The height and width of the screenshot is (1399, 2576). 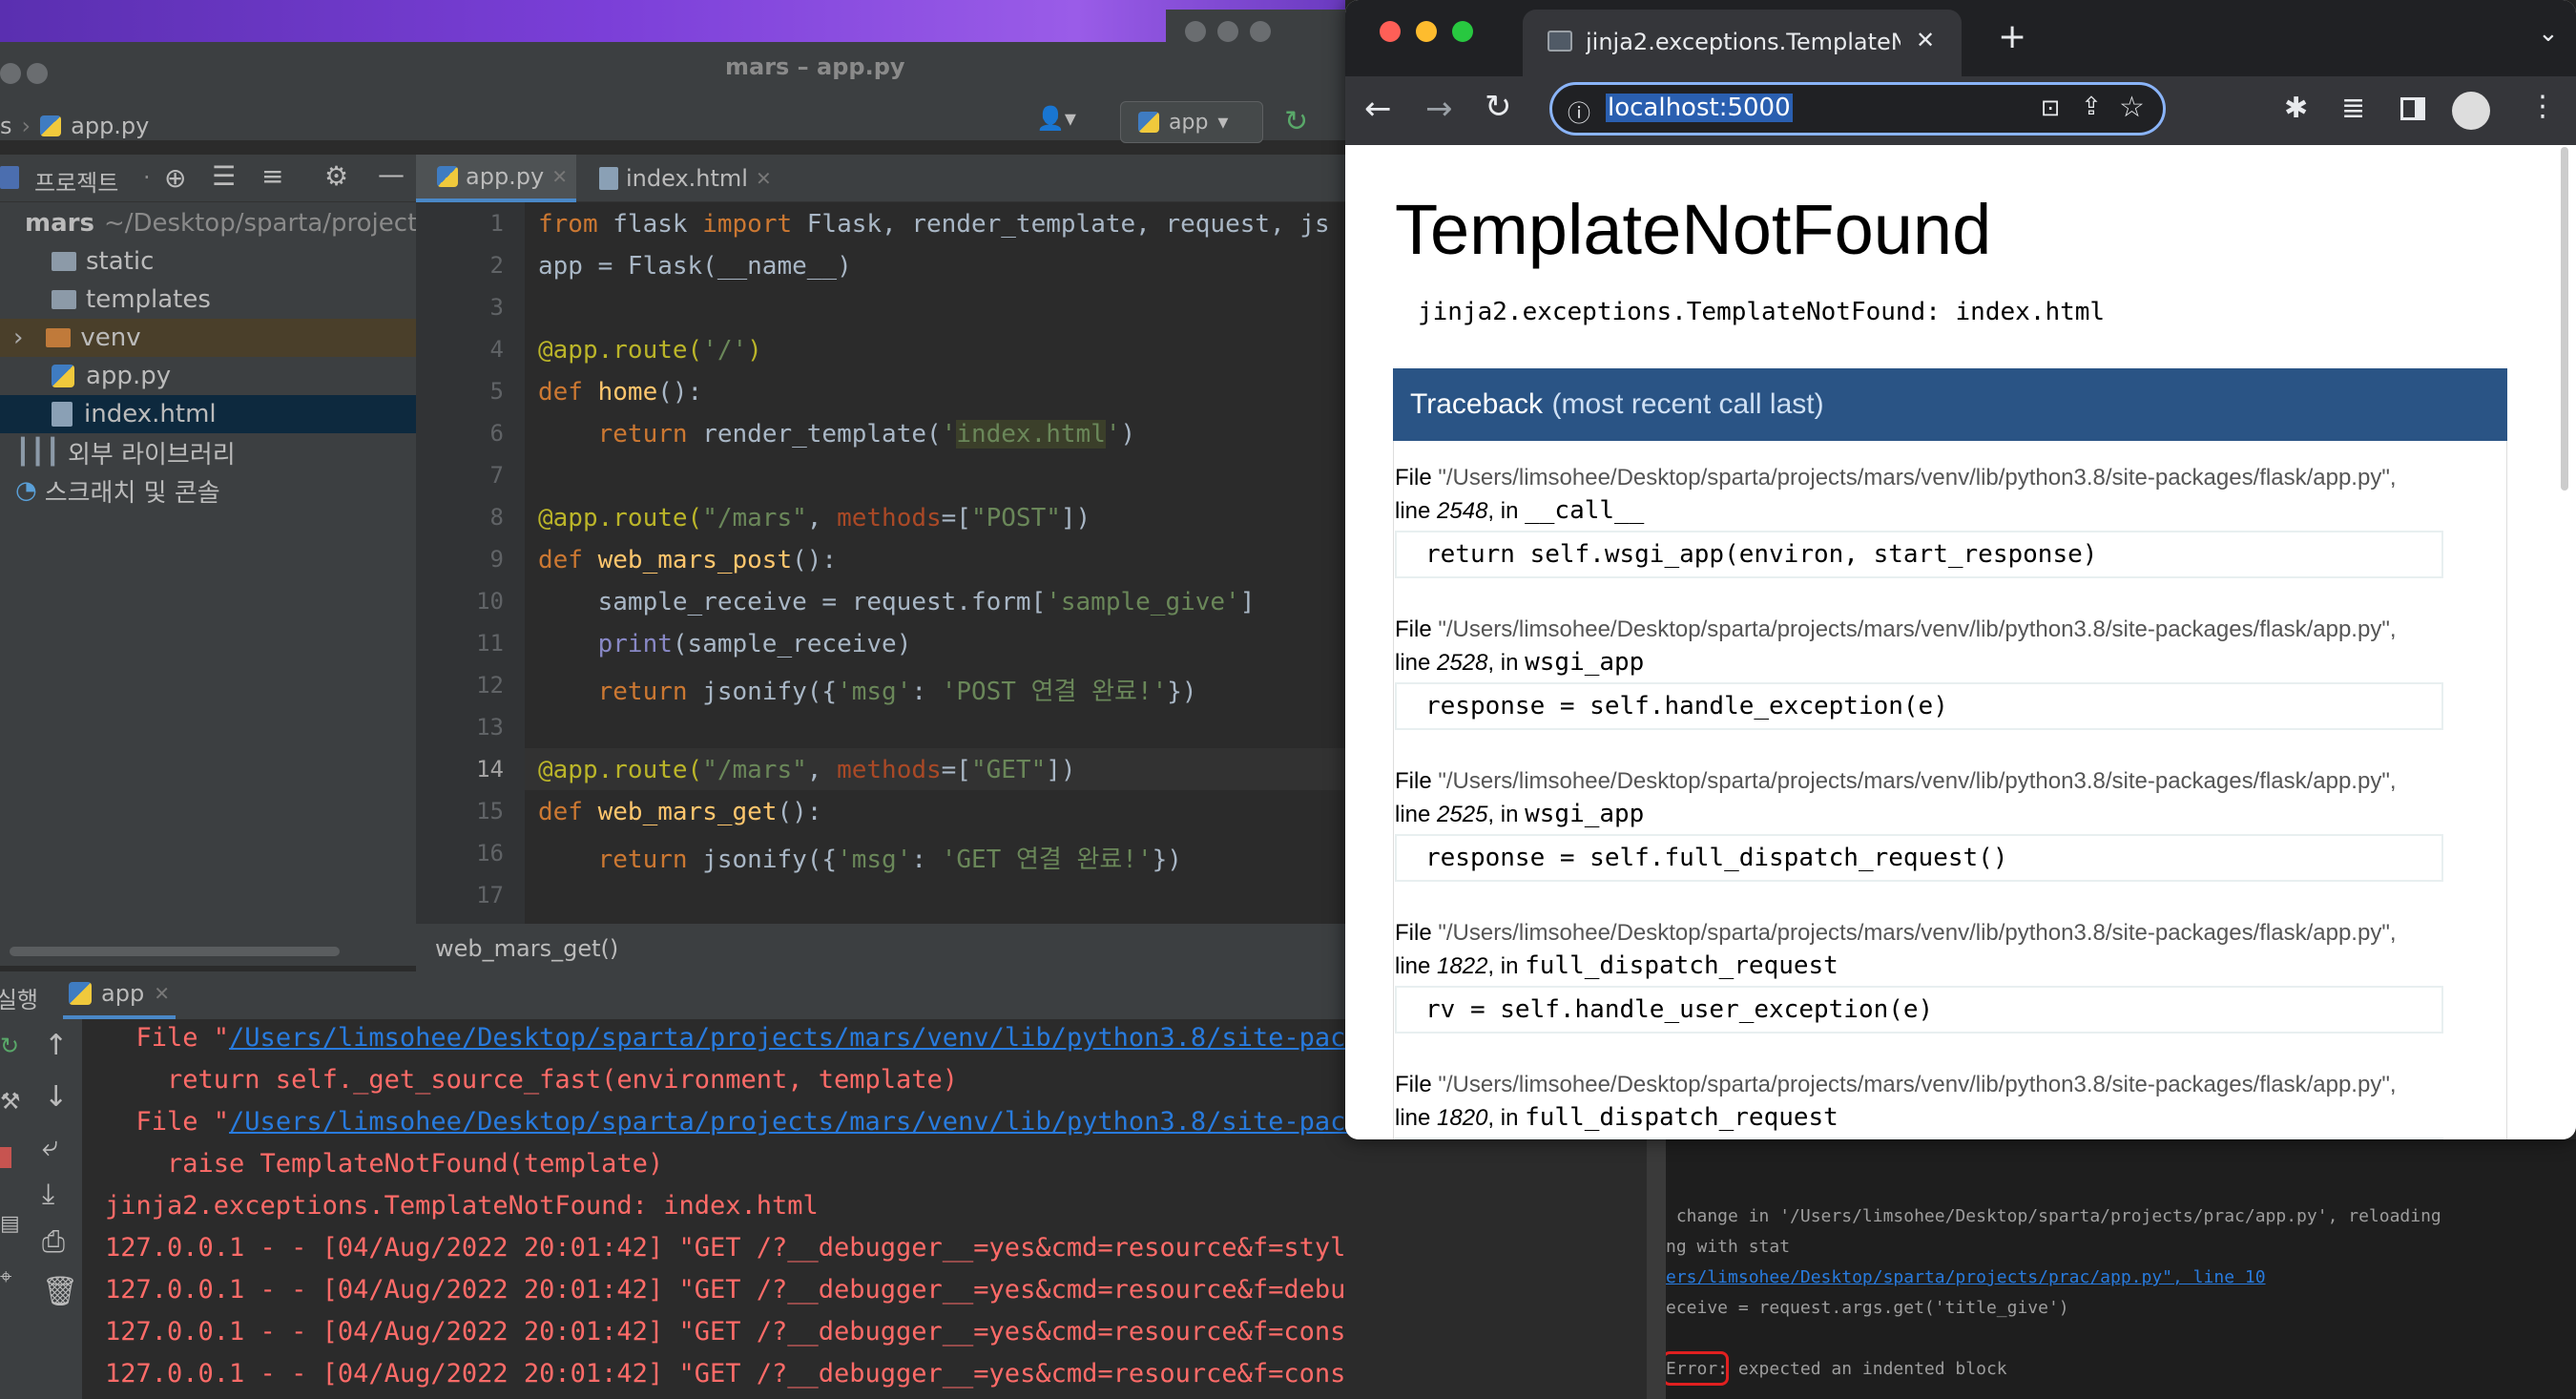 What do you see at coordinates (1390, 31) in the screenshot?
I see `close-window-button` at bounding box center [1390, 31].